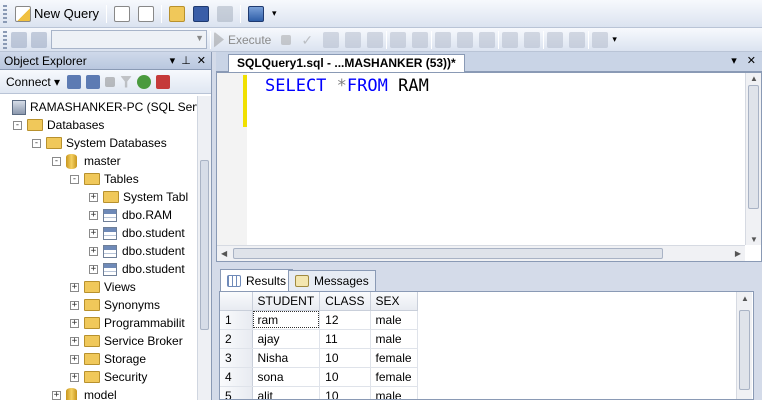 The width and height of the screenshot is (762, 400). I want to click on editor-horizontal-scrollbar: ◀ ▶, so click(481, 253).